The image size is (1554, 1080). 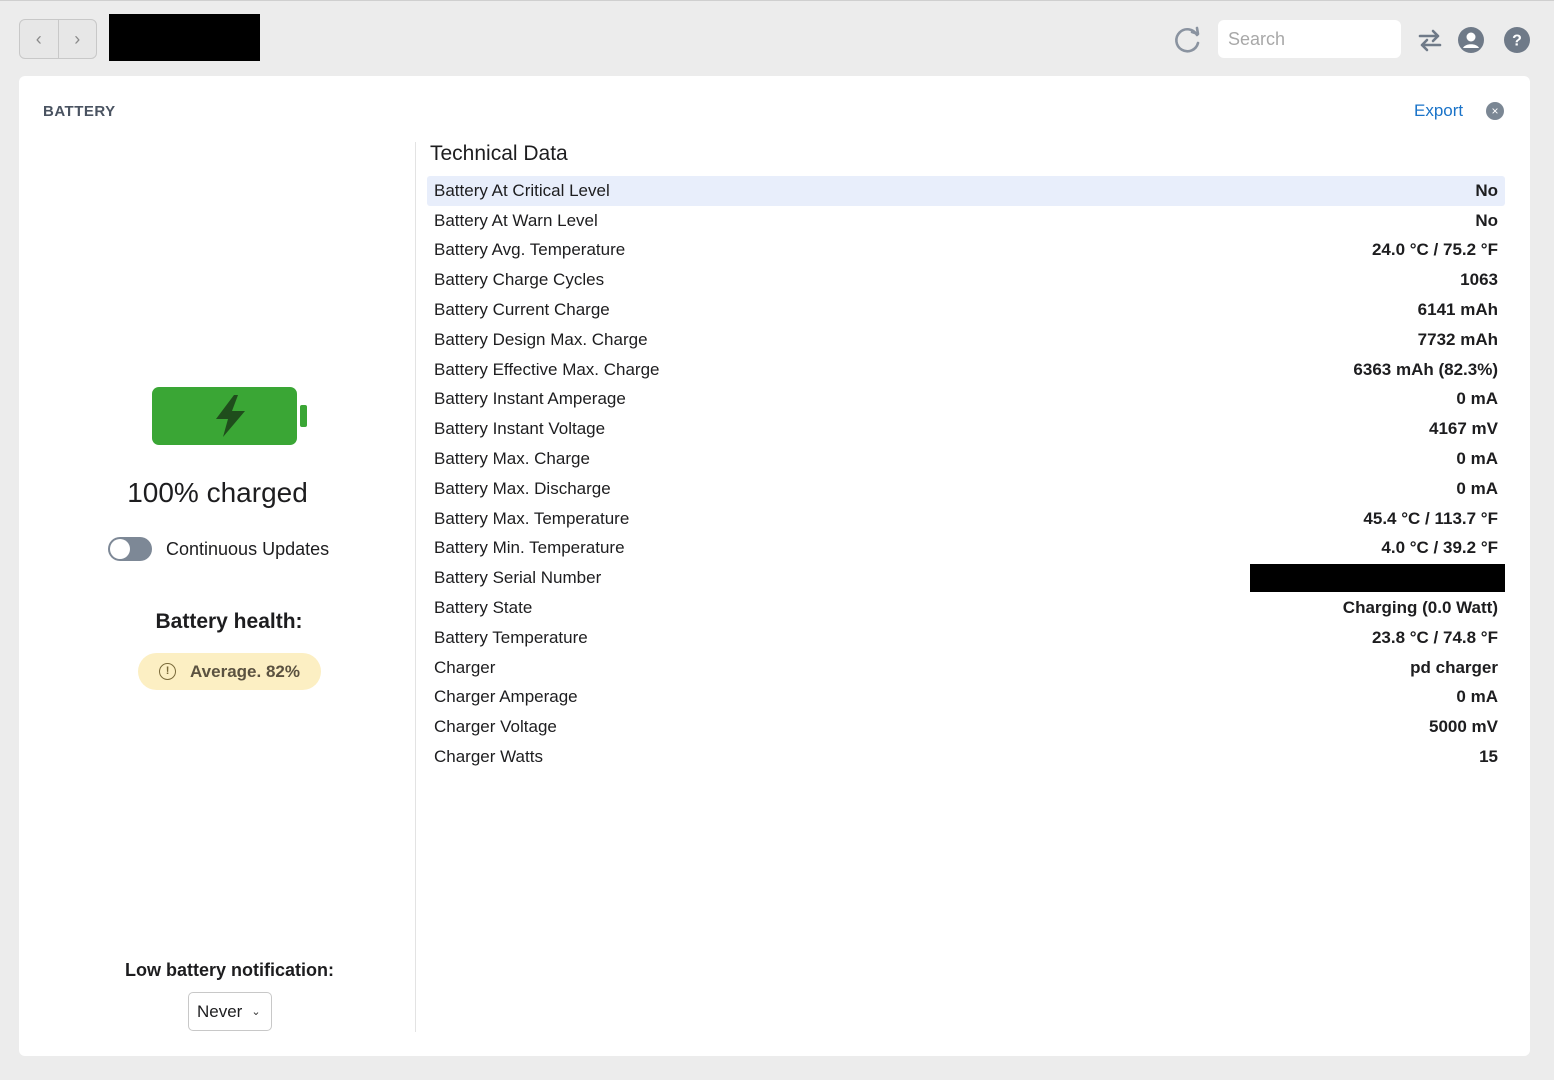 I want to click on row-key: Battery Instant Voltage, so click(x=520, y=429).